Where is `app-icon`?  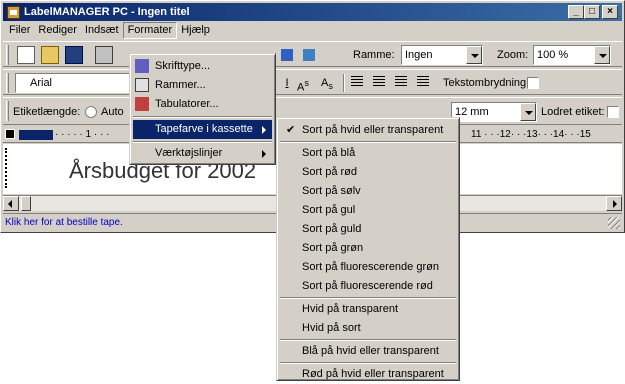 app-icon is located at coordinates (13, 12).